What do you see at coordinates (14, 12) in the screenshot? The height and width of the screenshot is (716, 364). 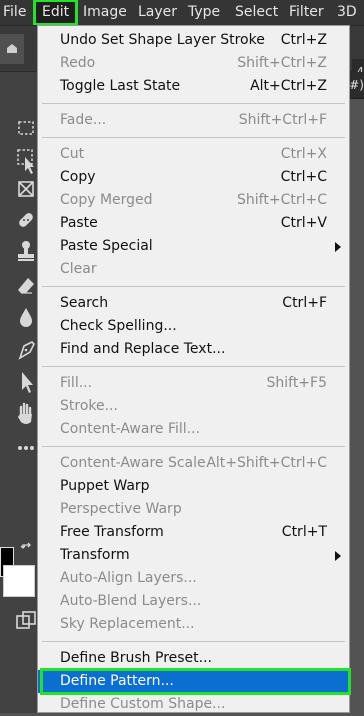 I see `menu-file: File` at bounding box center [14, 12].